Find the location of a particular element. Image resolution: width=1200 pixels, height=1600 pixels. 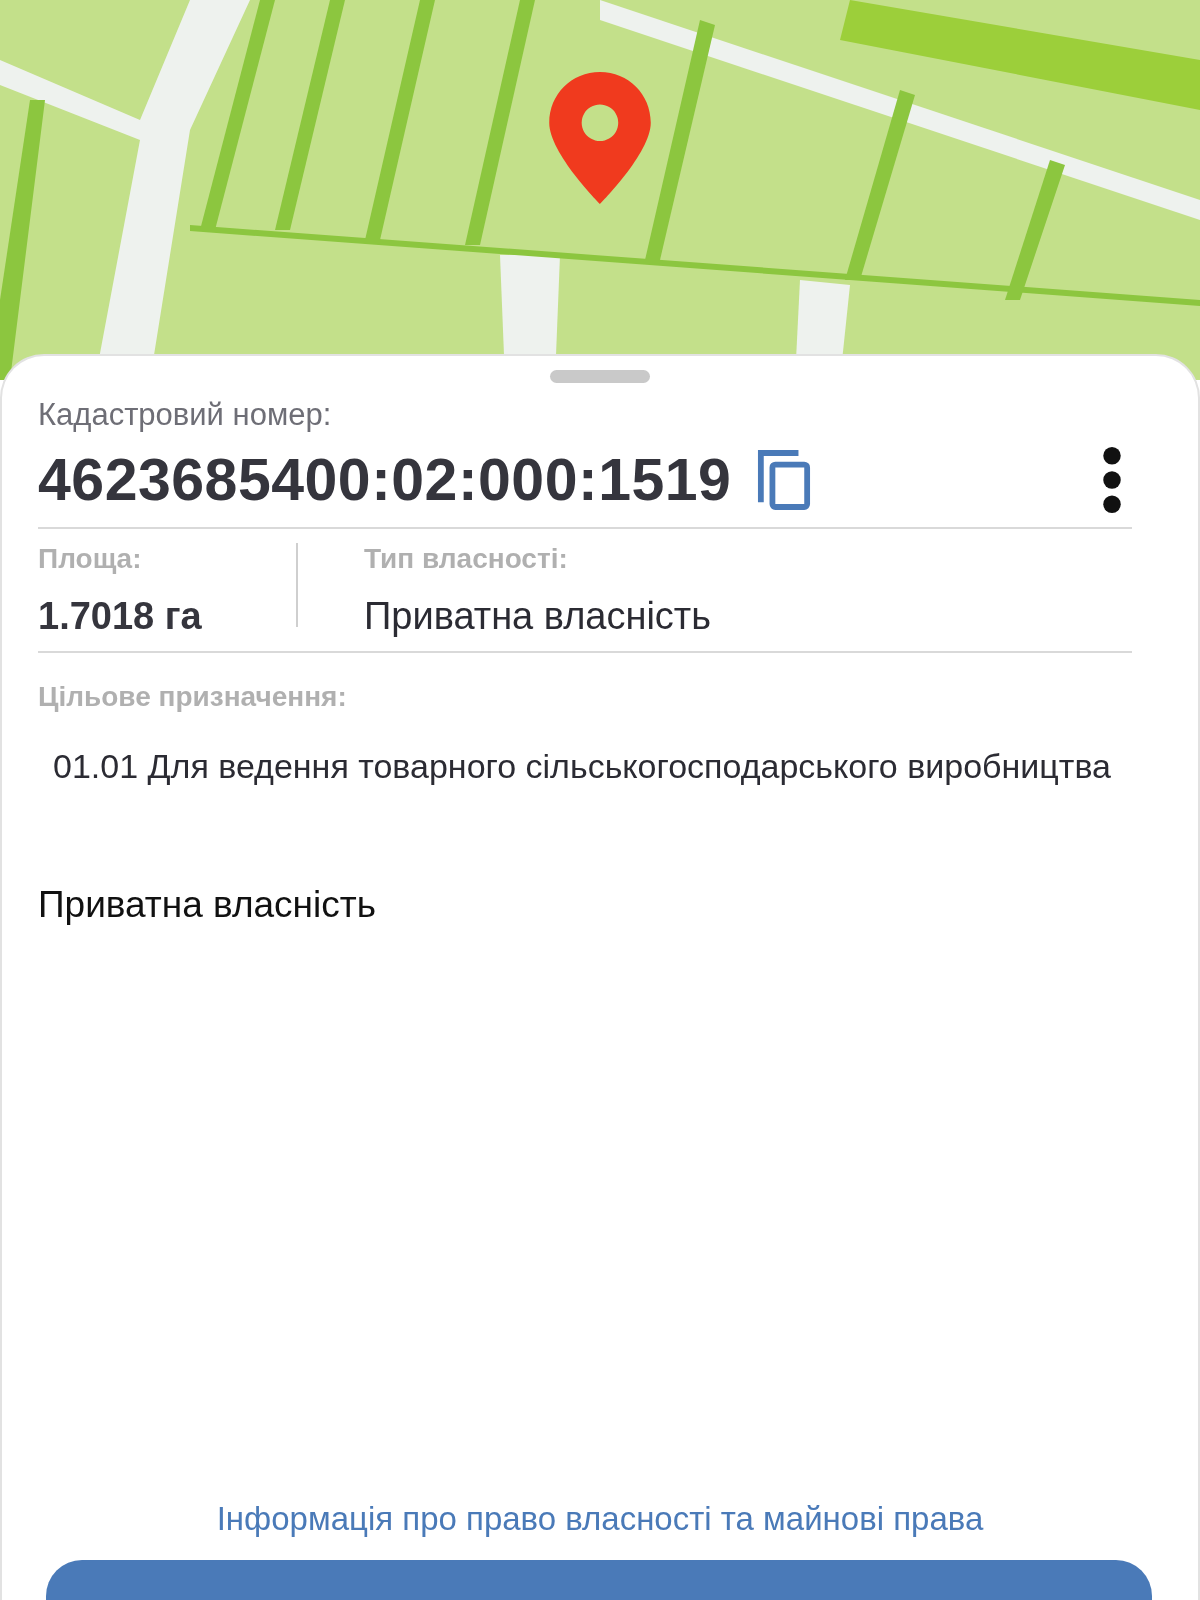

purpose-value: 01.01 Для ведення товарного сільськогосподарського виробництва is located at coordinates (582, 766).